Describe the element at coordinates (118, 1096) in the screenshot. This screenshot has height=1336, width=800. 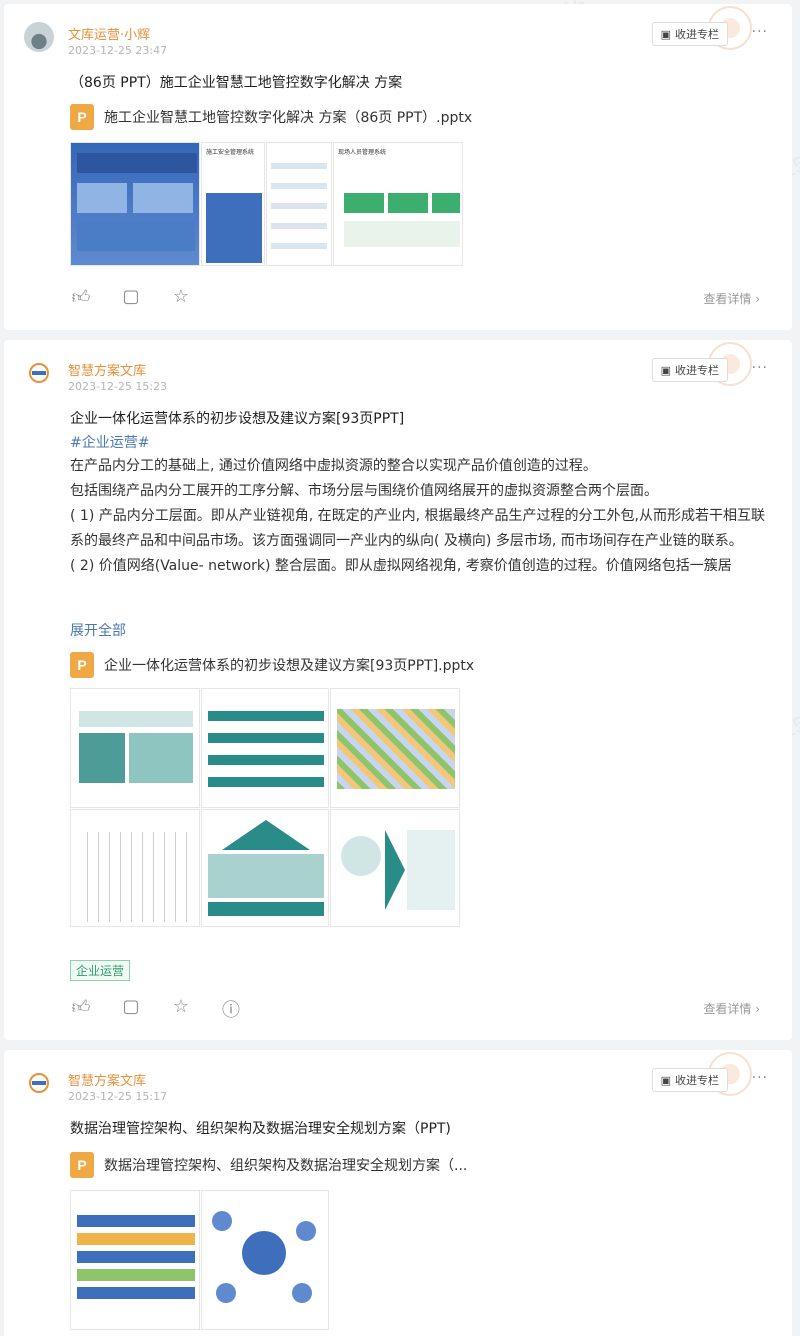
I see `post-time: 2023-12-25 15:17` at that location.